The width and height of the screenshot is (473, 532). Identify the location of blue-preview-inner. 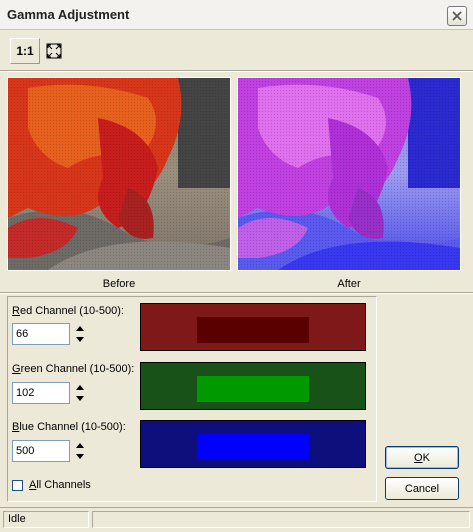
(253, 447).